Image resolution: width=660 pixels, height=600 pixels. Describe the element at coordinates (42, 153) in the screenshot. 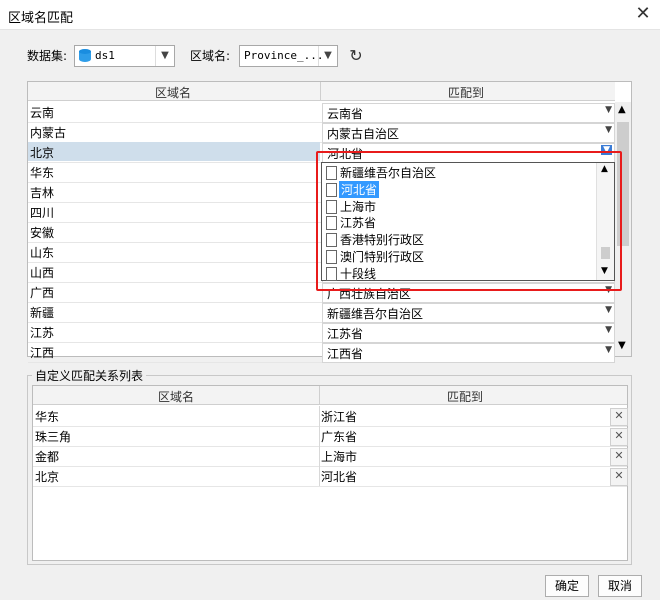

I see `region-name-text: 北京` at that location.